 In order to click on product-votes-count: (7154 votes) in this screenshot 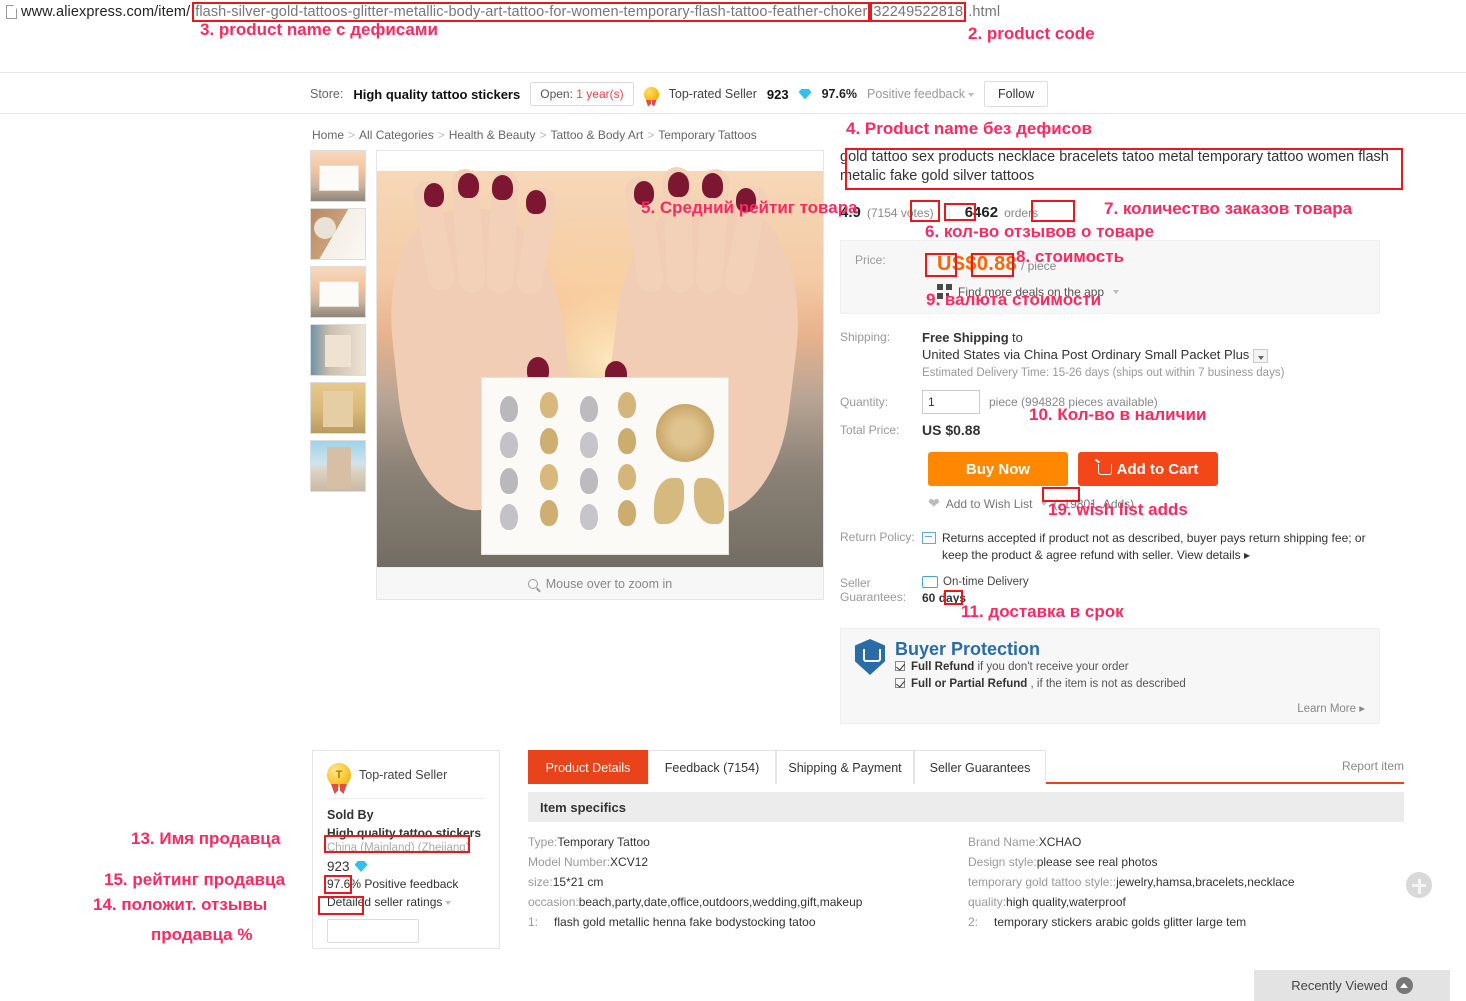, I will do `click(900, 213)`.